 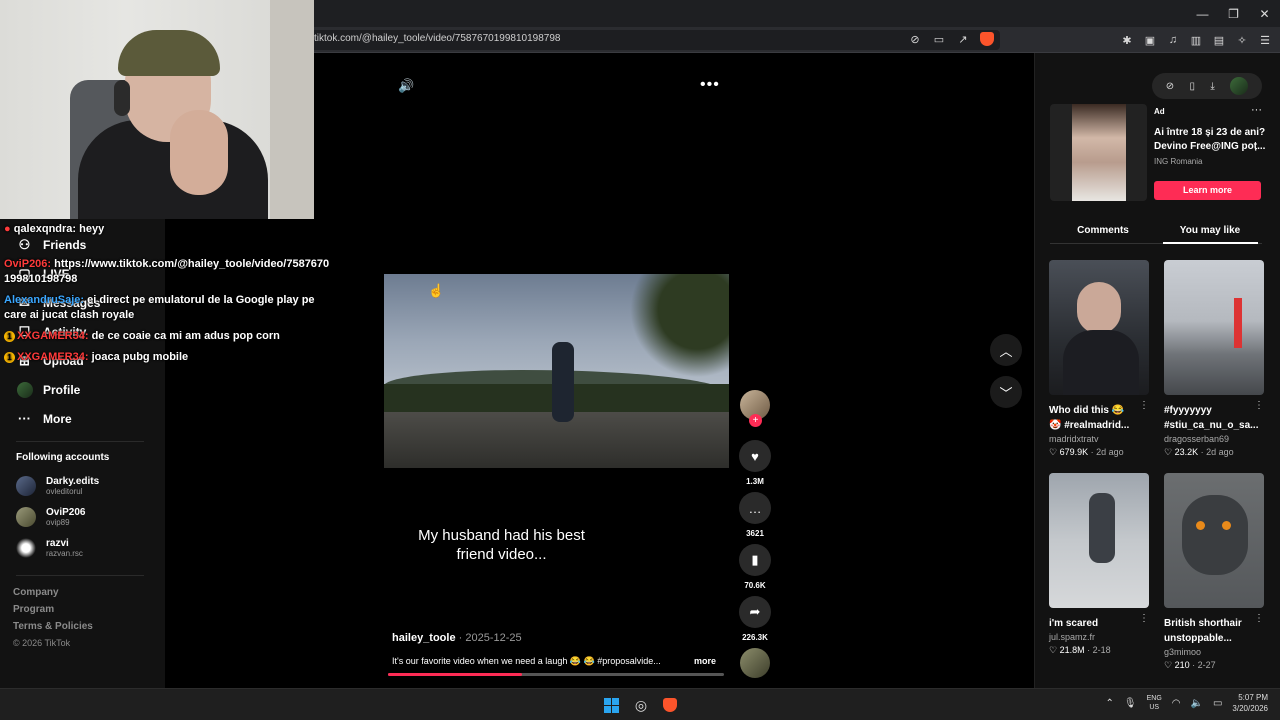 I want to click on microphone-icon: 🎙, so click(x=1130, y=703).